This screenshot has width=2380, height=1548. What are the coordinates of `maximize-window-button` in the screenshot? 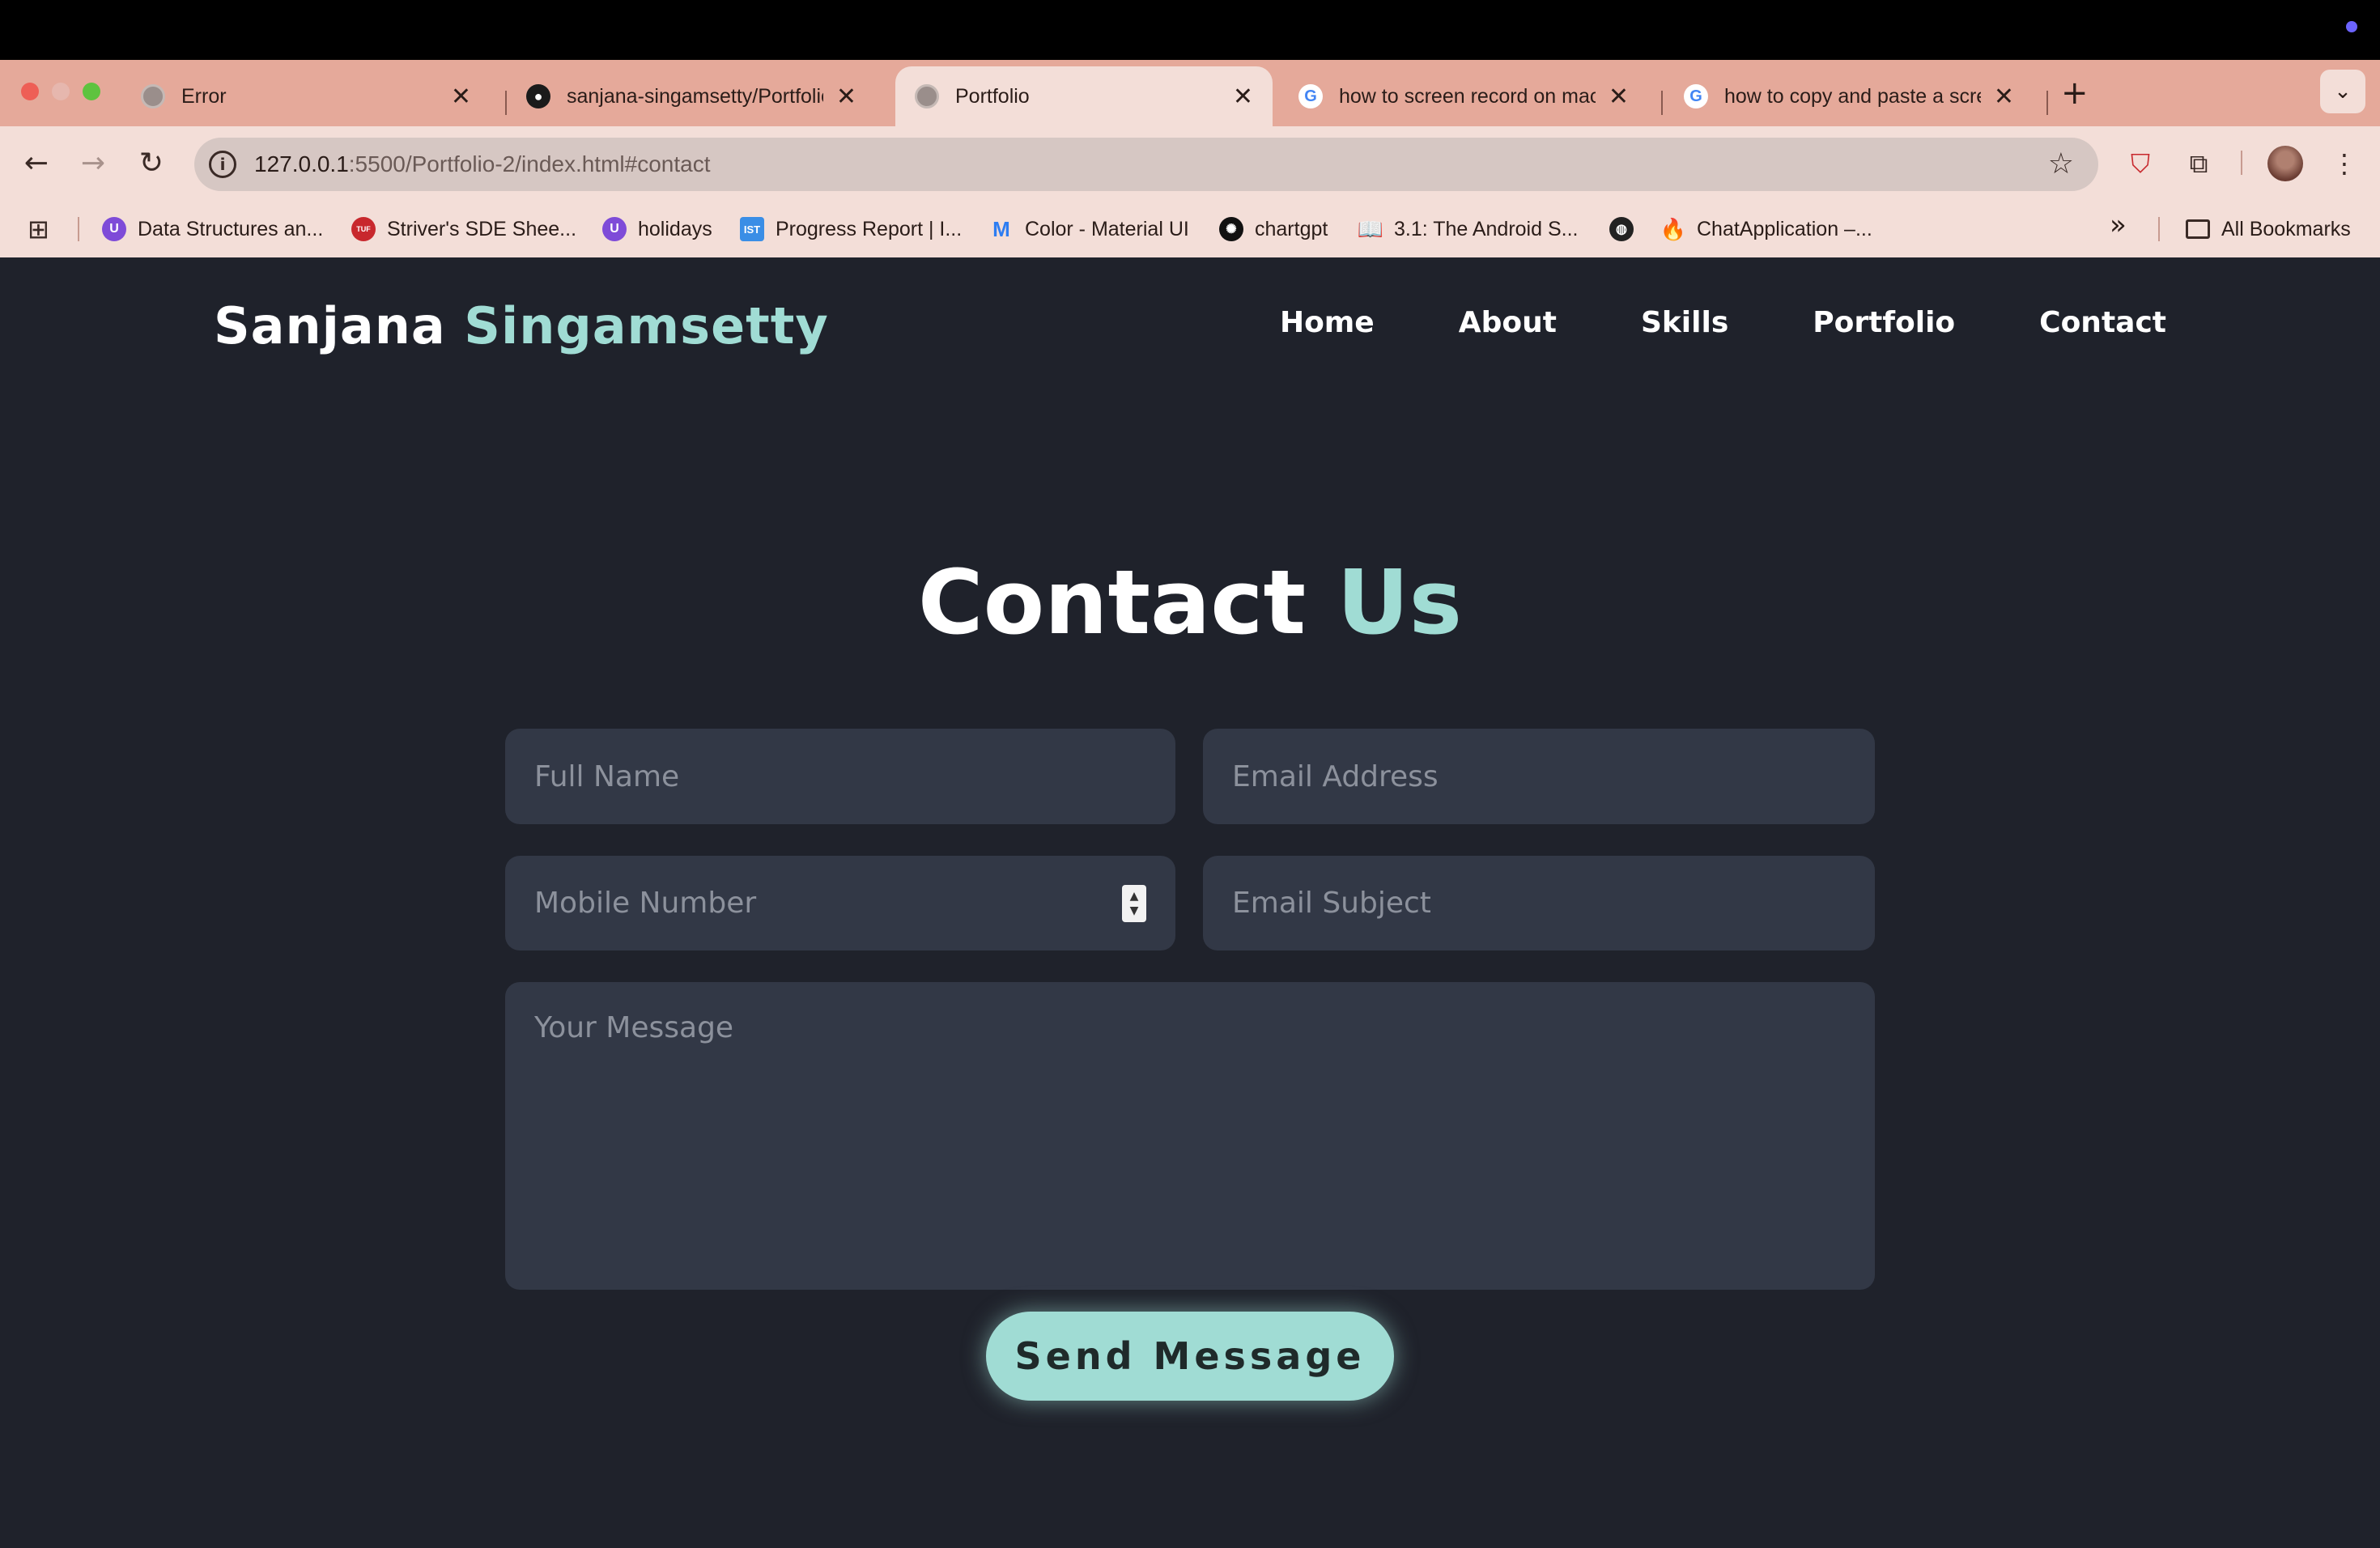 It's located at (91, 92).